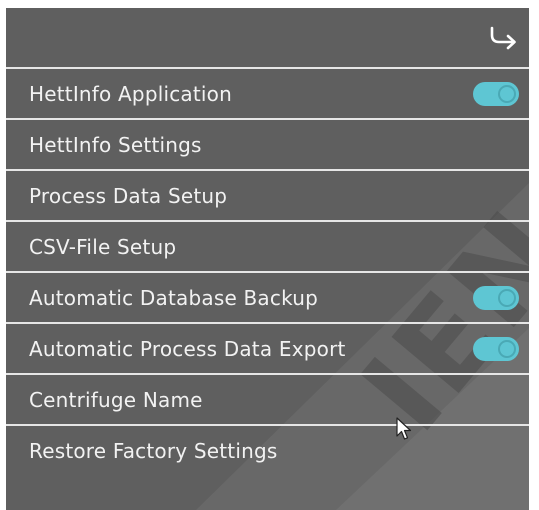 This screenshot has width=539, height=510. What do you see at coordinates (130, 93) in the screenshot?
I see `menu-item-label: HettInfo Application` at bounding box center [130, 93].